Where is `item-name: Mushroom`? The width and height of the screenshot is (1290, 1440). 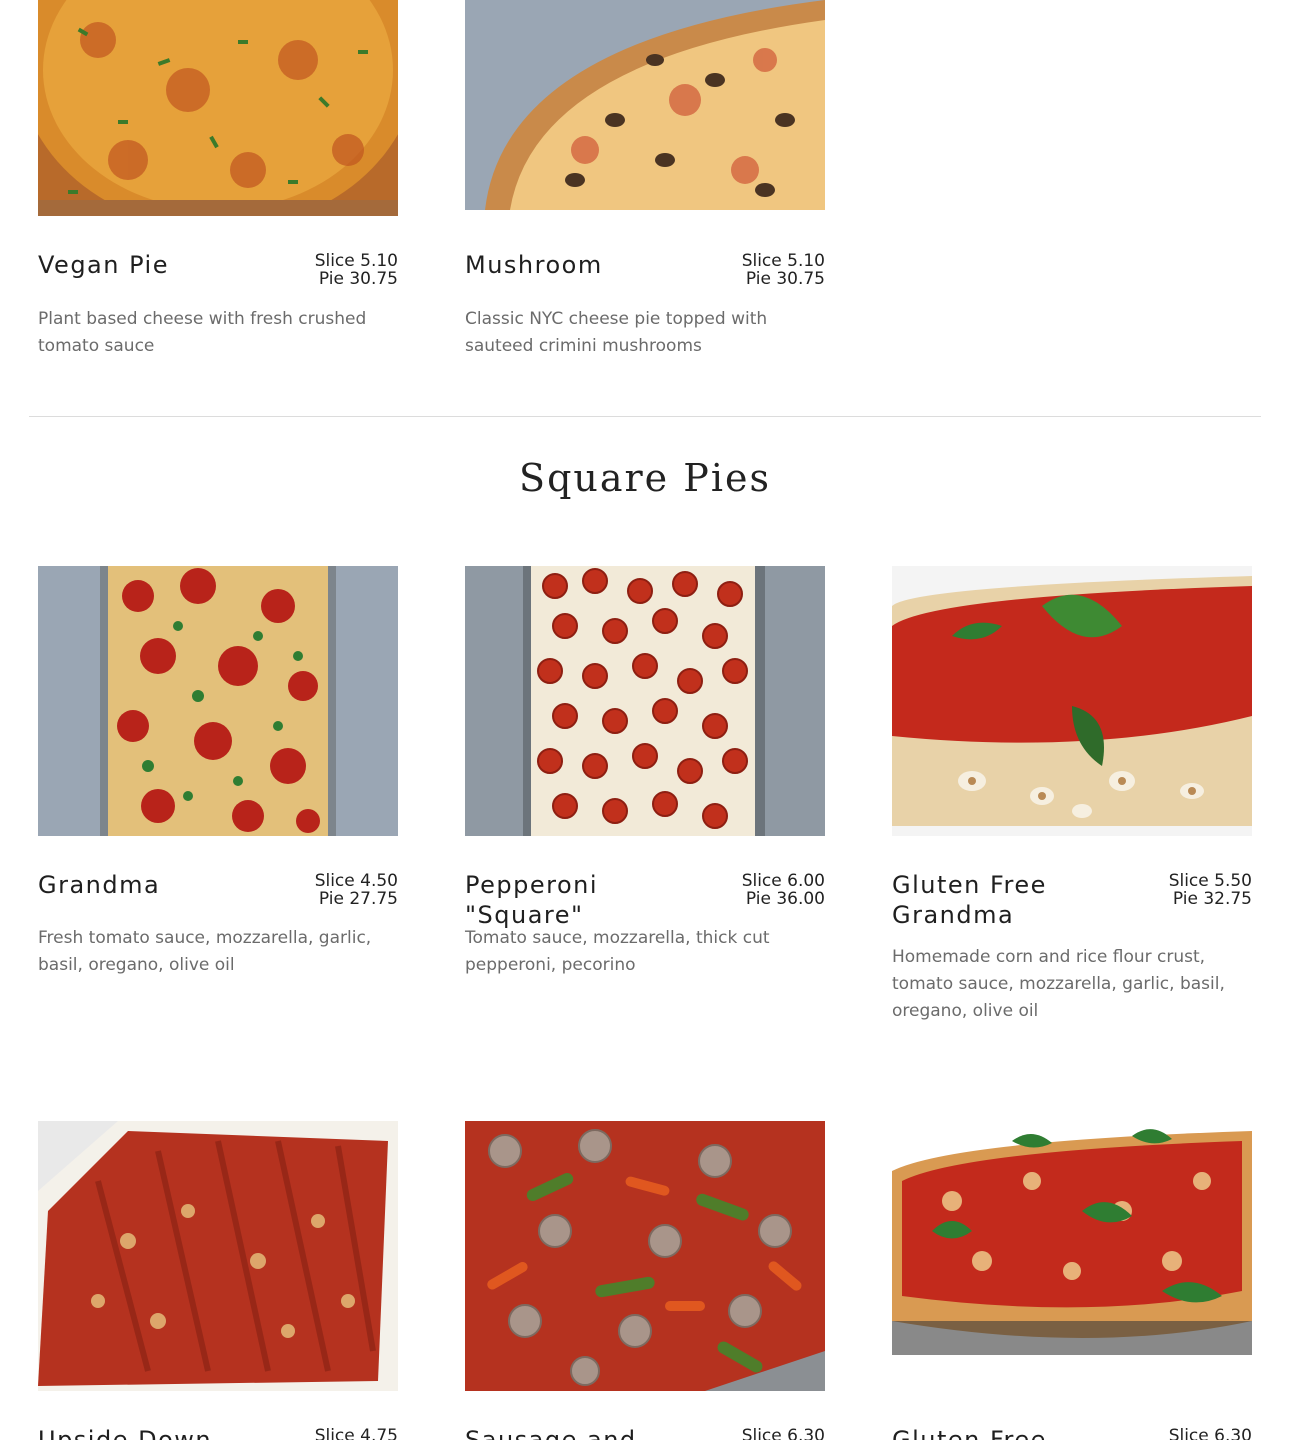
item-name: Mushroom is located at coordinates (534, 265).